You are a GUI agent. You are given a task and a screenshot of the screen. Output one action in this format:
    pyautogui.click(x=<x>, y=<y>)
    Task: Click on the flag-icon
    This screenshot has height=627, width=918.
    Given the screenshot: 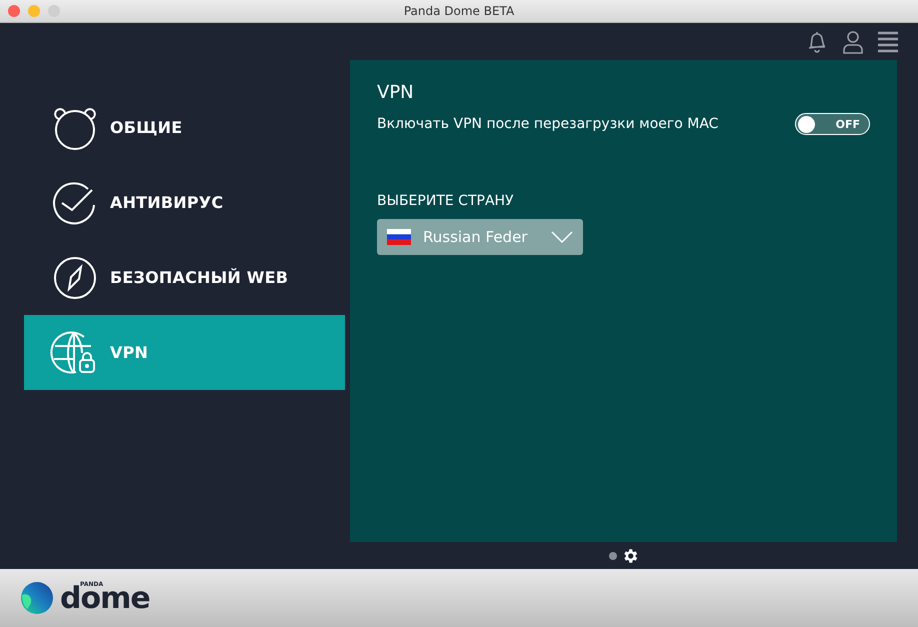 What is the action you would take?
    pyautogui.click(x=399, y=237)
    